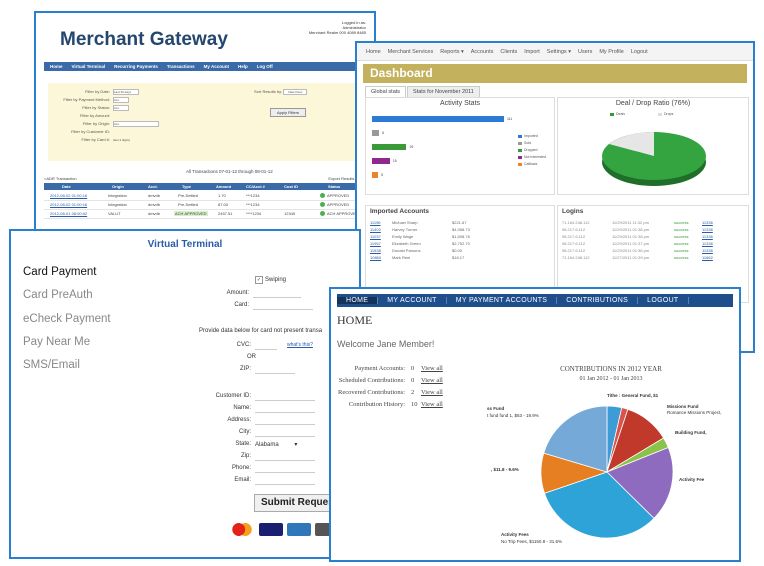 The height and width of the screenshot is (566, 764). What do you see at coordinates (95, 139) in the screenshot?
I see `filter-label: Filter by Card #:` at bounding box center [95, 139].